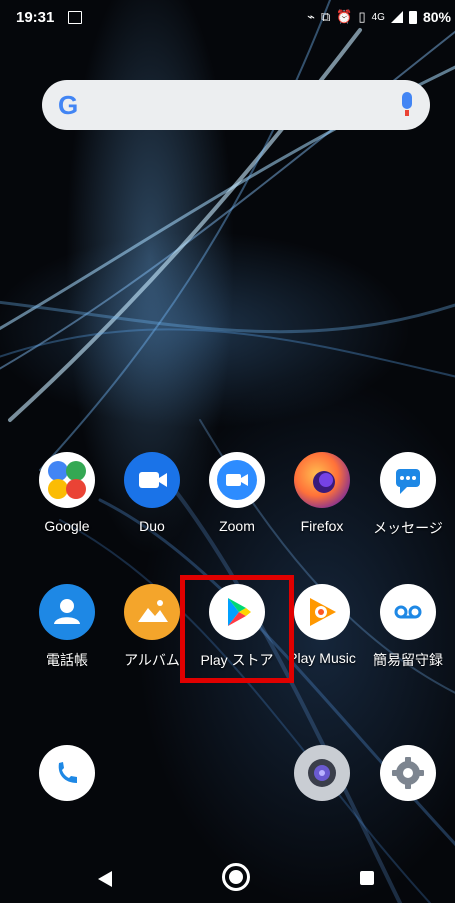  I want to click on dock-camera, so click(322, 773).